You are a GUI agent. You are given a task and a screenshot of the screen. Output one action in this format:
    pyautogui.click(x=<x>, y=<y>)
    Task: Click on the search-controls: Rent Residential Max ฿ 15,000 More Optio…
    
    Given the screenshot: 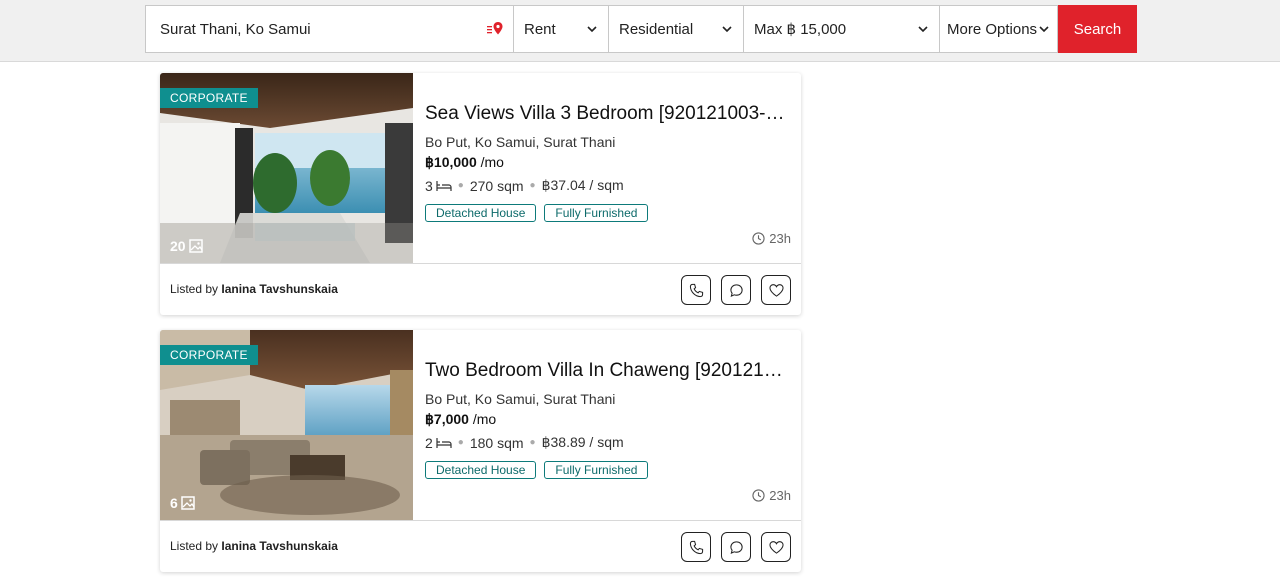 What is the action you would take?
    pyautogui.click(x=641, y=29)
    